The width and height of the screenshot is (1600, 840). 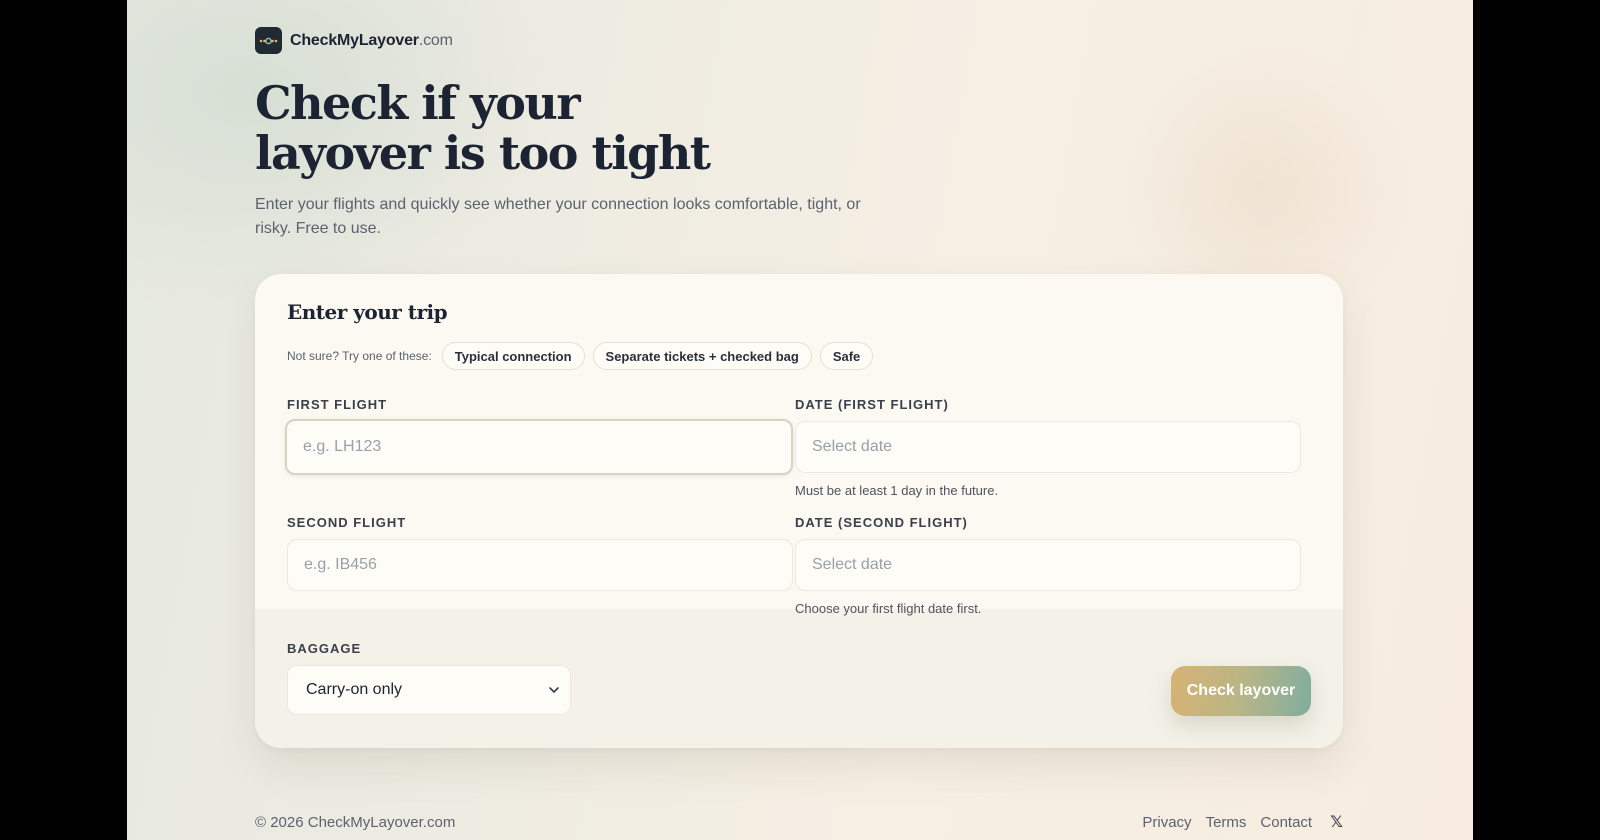 I want to click on brand-name: CheckMyLayover.com, so click(x=371, y=40).